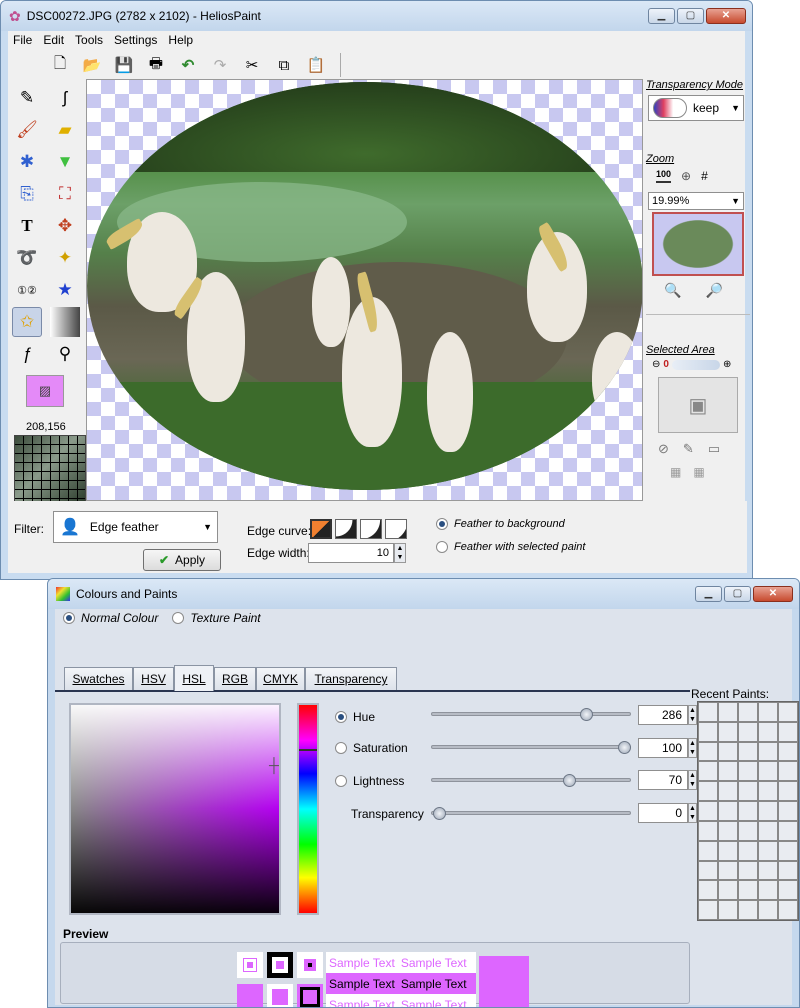 The height and width of the screenshot is (1008, 800). Describe the element at coordinates (661, 16) in the screenshot. I see `minimize-button: ▁` at that location.